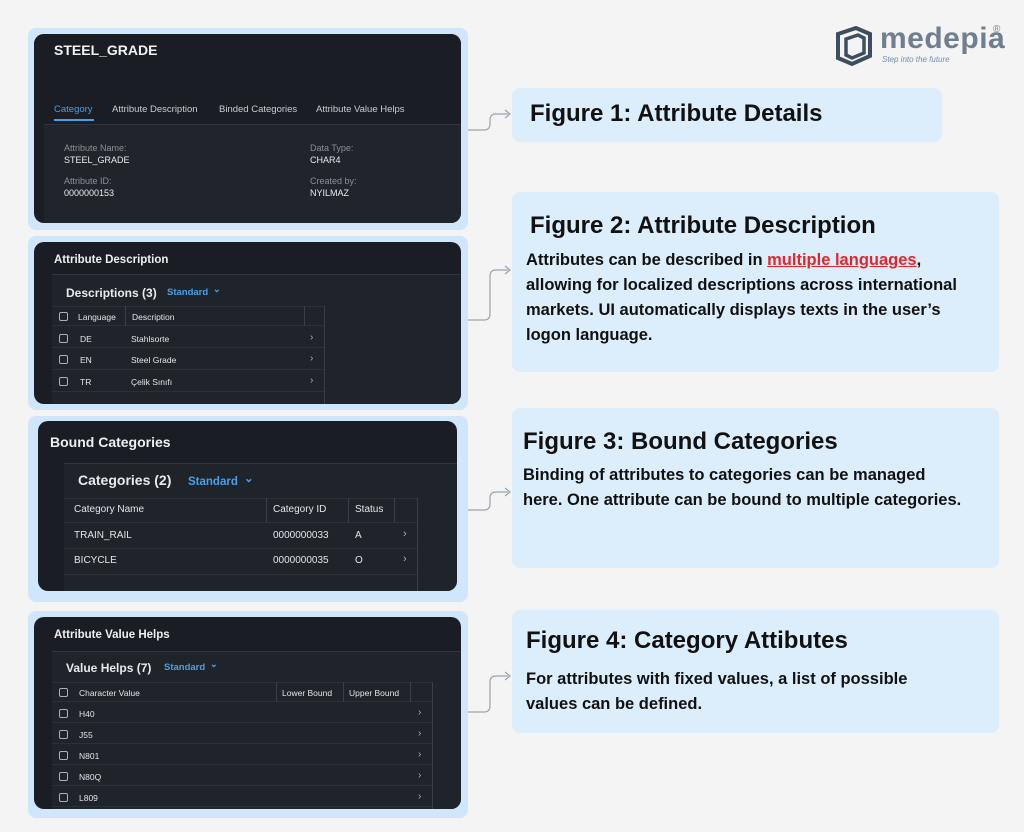 The height and width of the screenshot is (832, 1024). Describe the element at coordinates (188, 292) in the screenshot. I see `figure2-variant-label: Standard` at that location.